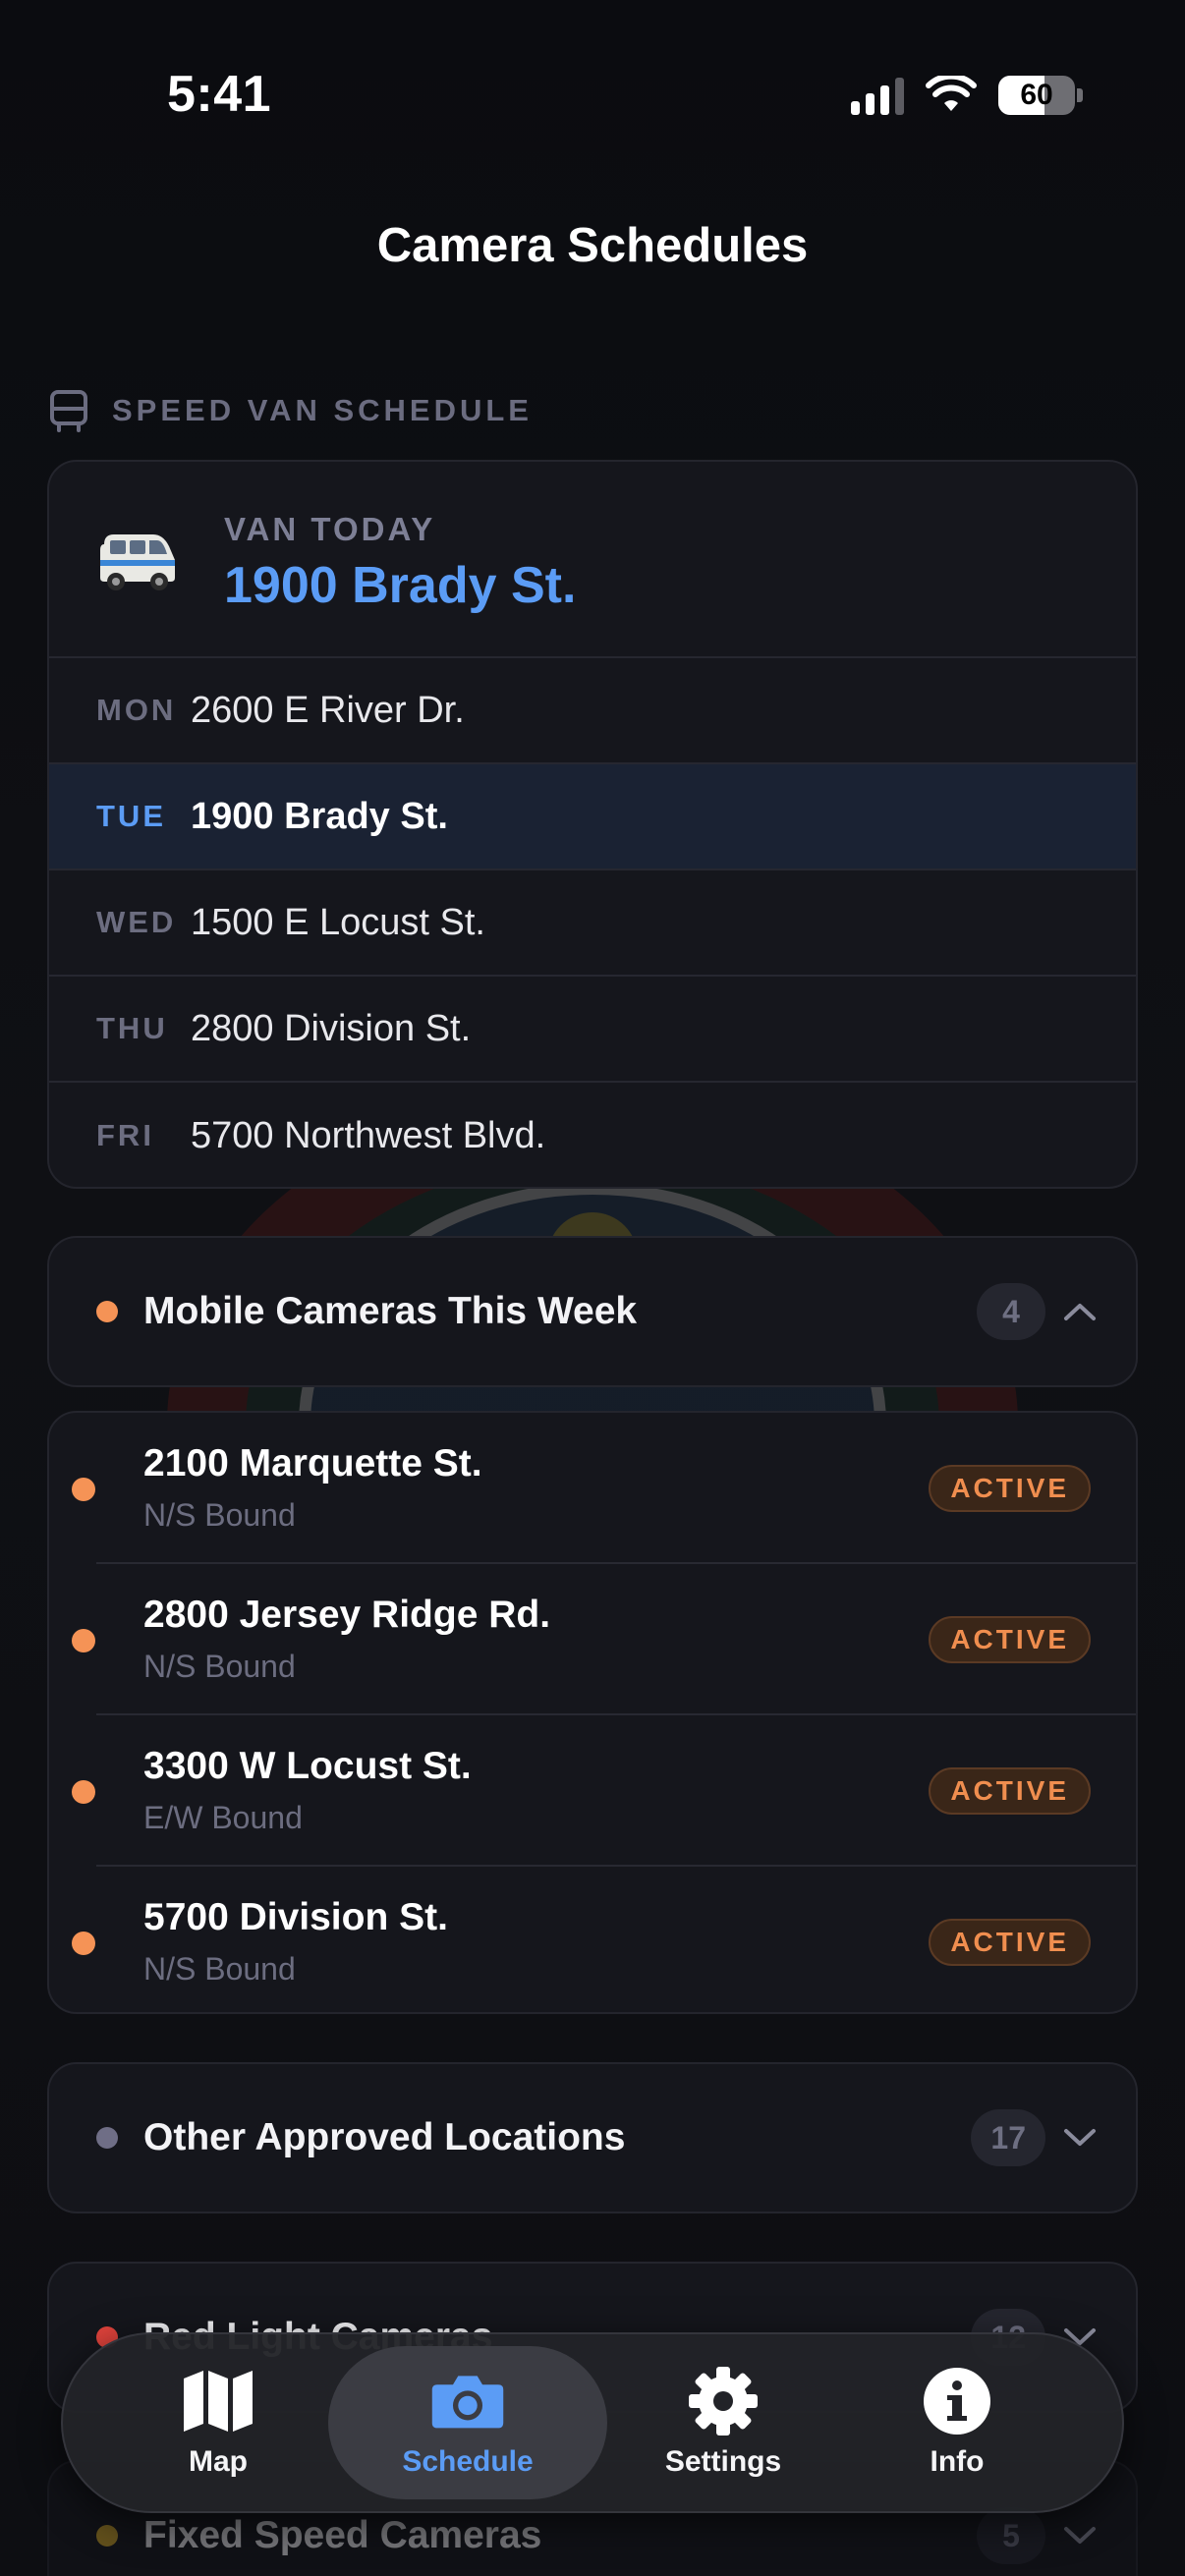  I want to click on tab-settings: Settings, so click(723, 2422).